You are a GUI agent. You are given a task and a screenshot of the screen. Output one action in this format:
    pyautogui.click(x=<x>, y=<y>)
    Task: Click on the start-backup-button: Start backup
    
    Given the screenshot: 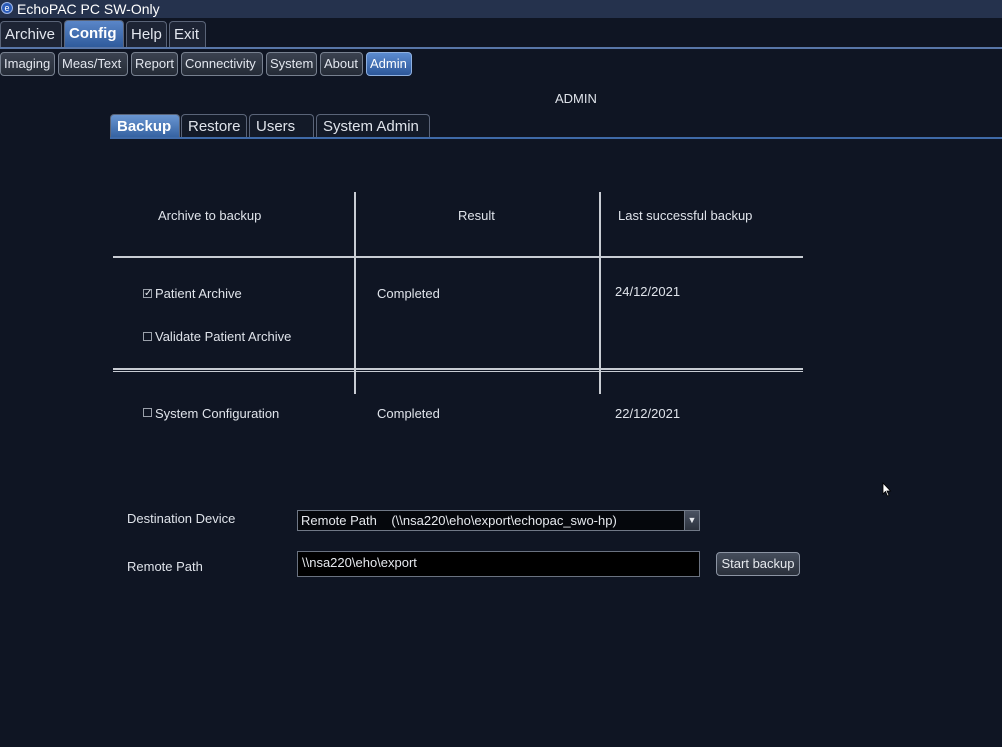 What is the action you would take?
    pyautogui.click(x=758, y=564)
    